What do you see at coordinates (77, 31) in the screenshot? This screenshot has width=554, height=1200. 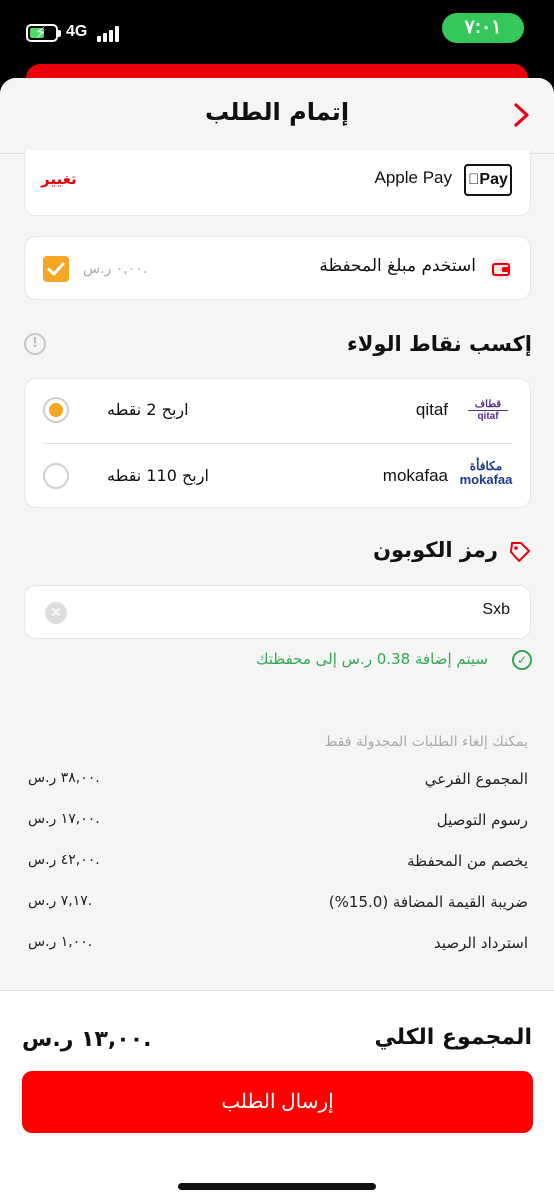 I see `network-type: 4G` at bounding box center [77, 31].